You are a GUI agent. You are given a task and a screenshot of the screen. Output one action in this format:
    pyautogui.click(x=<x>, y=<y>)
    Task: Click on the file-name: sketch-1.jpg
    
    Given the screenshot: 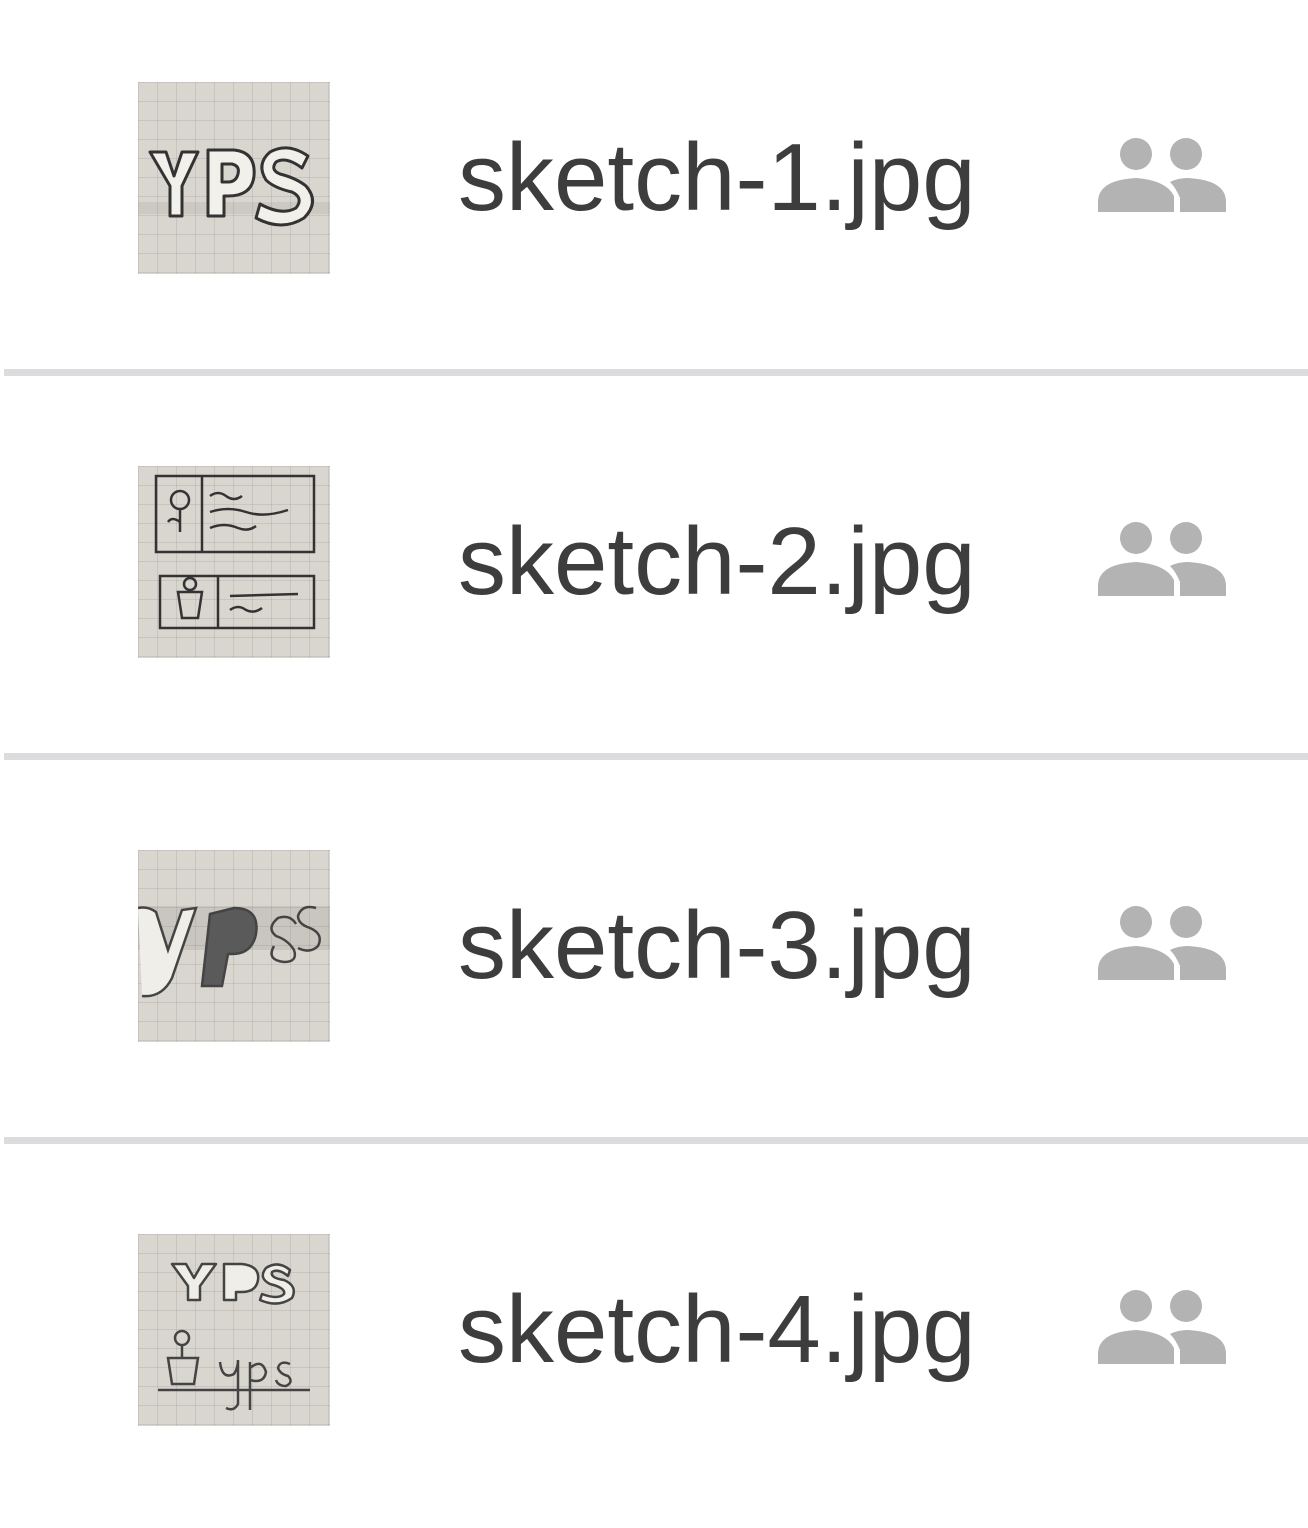 What is the action you would take?
    pyautogui.click(x=717, y=178)
    